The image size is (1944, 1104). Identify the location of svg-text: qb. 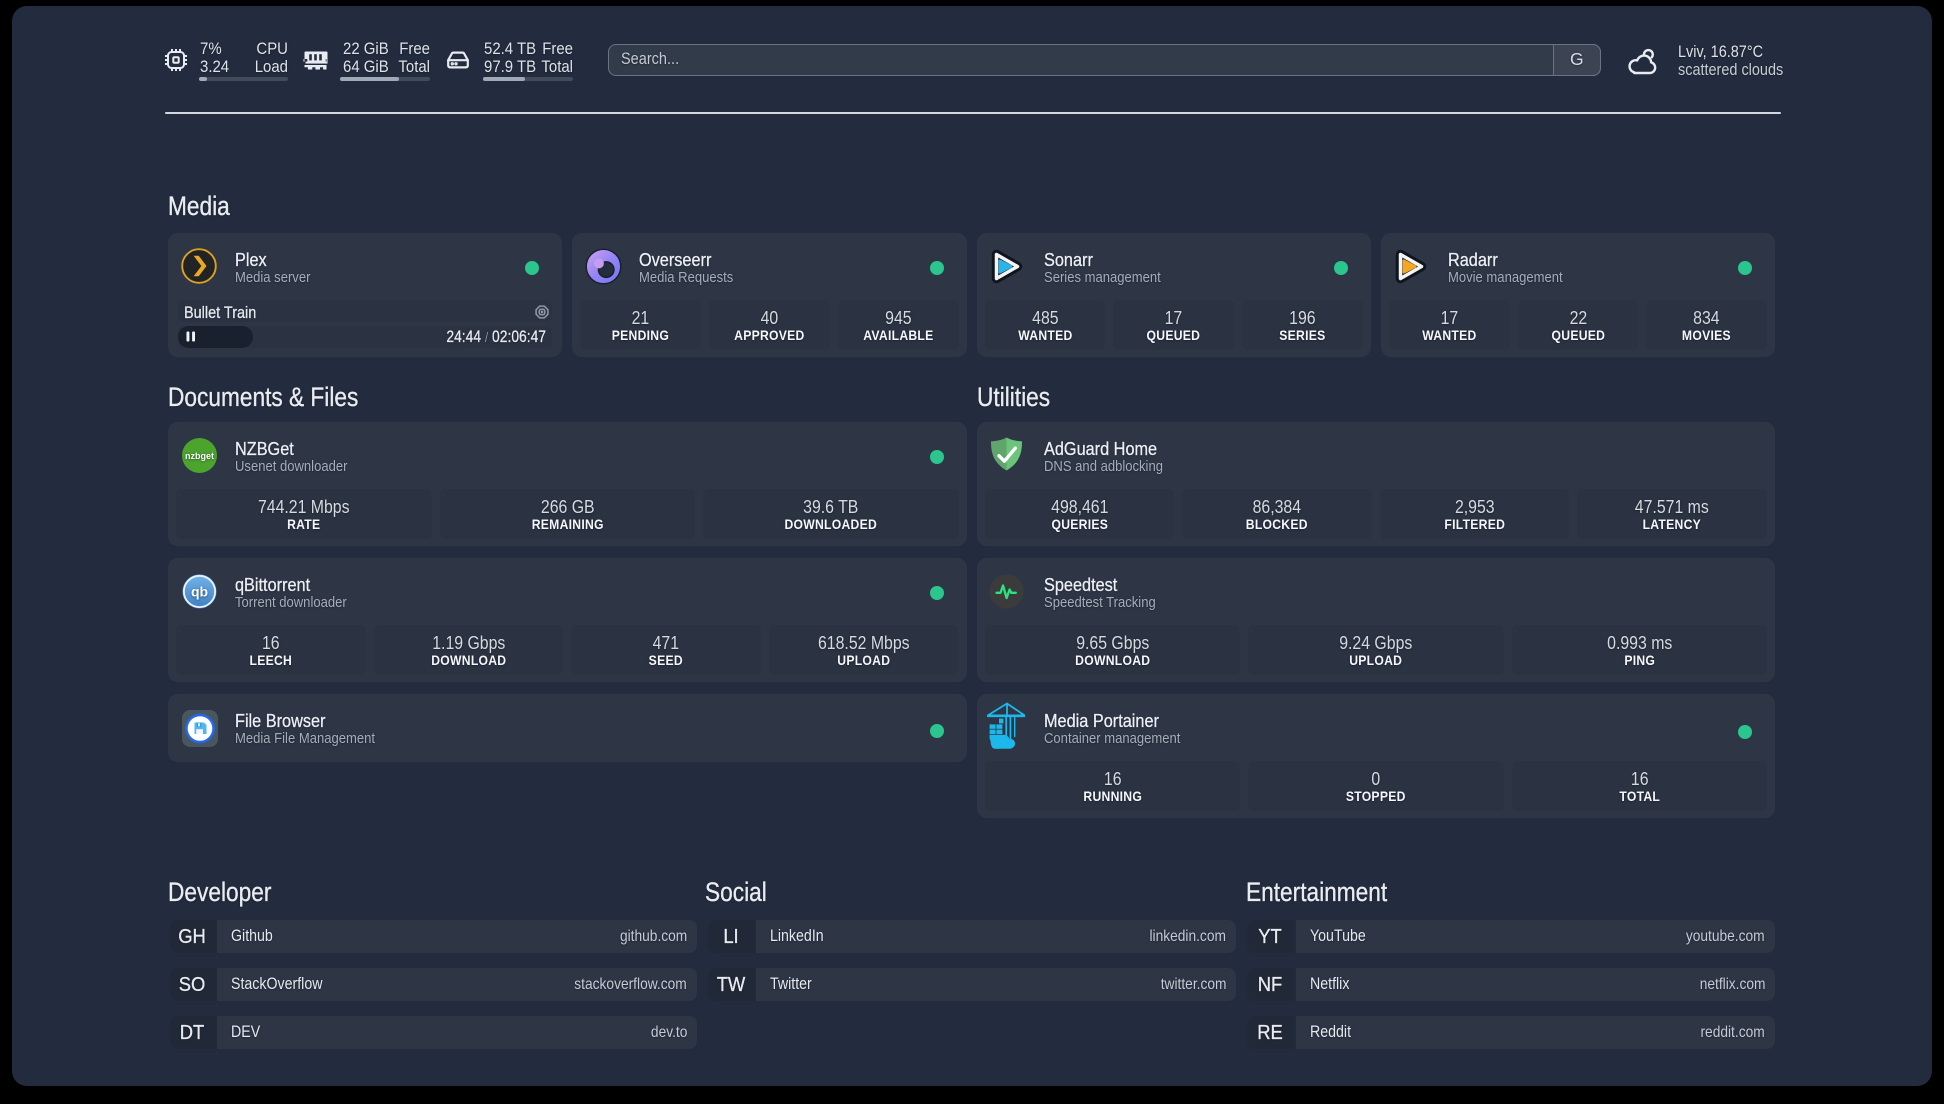
(199, 592).